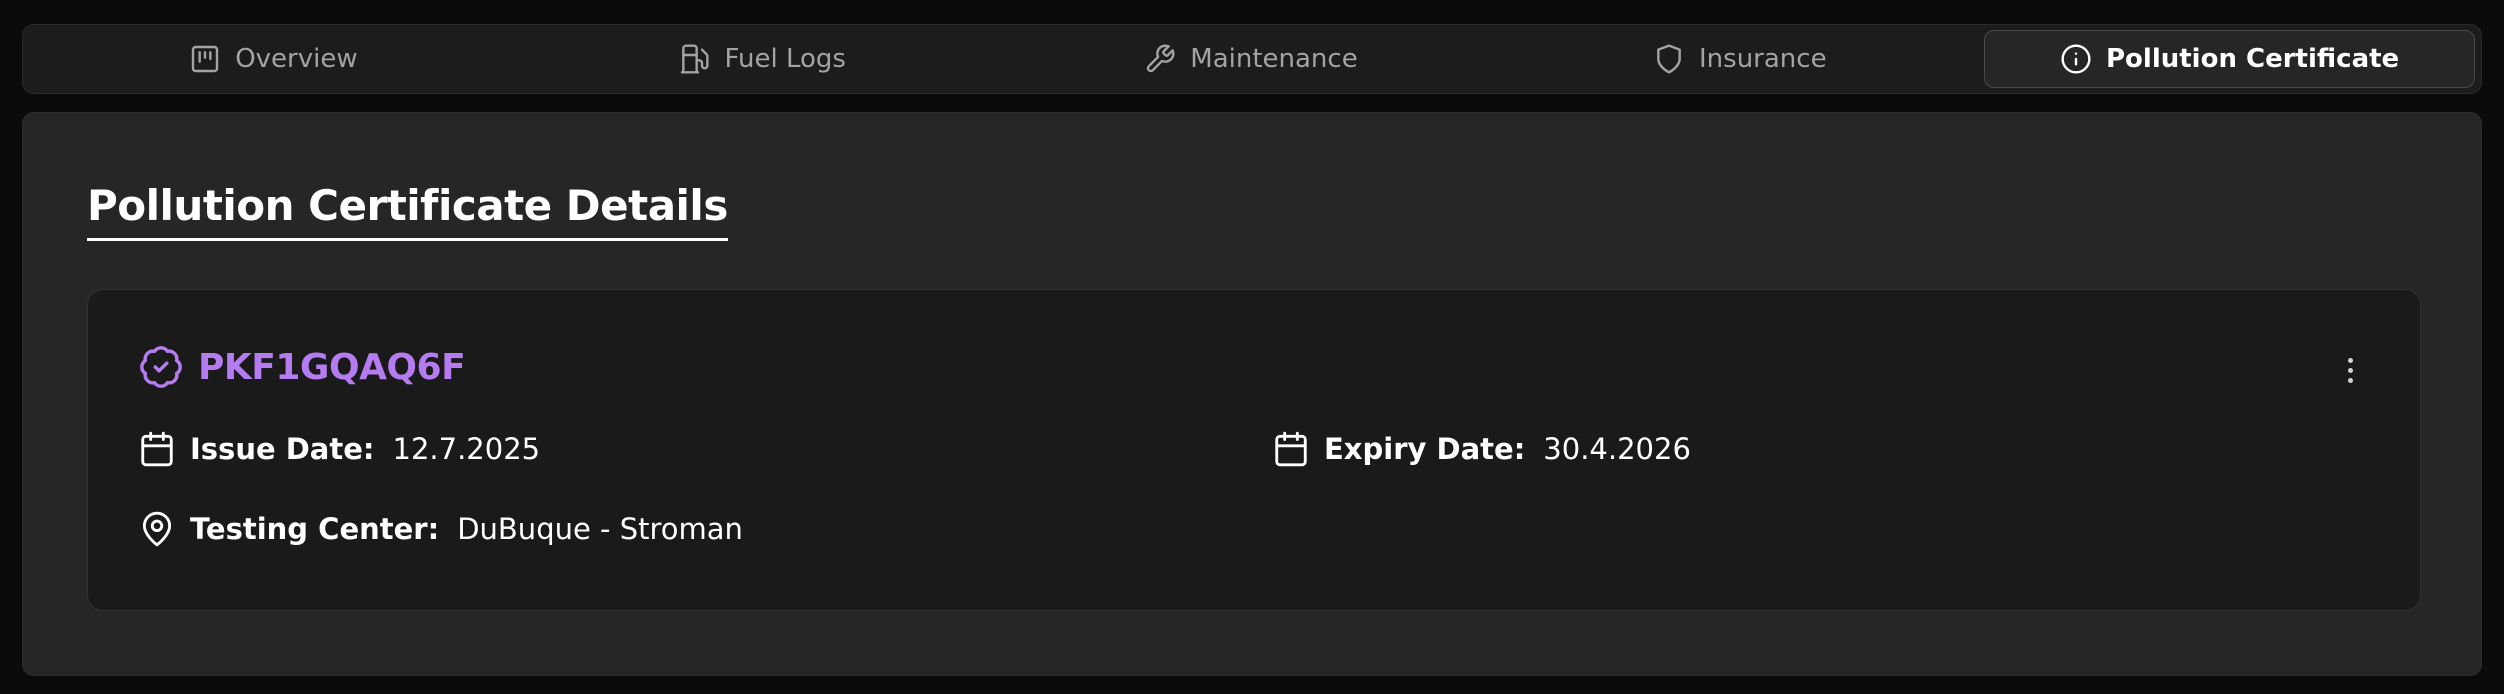 The image size is (2504, 694). Describe the element at coordinates (315, 529) in the screenshot. I see `testing-center-label: Testing Center:` at that location.